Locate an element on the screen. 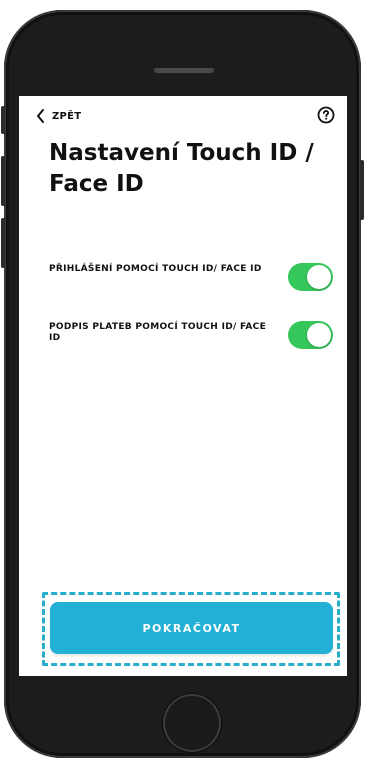  power-button is located at coordinates (362, 190).